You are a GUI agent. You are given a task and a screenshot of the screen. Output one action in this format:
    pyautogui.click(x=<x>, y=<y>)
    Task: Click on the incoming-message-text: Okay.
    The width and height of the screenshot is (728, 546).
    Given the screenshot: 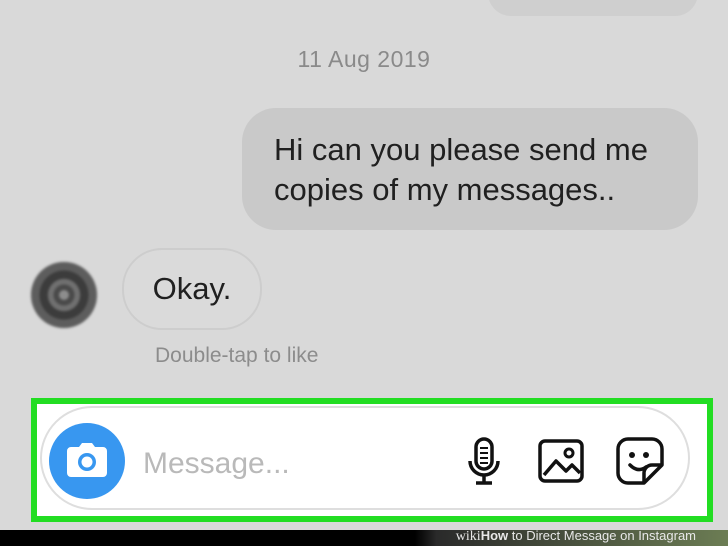 What is the action you would take?
    pyautogui.click(x=192, y=288)
    